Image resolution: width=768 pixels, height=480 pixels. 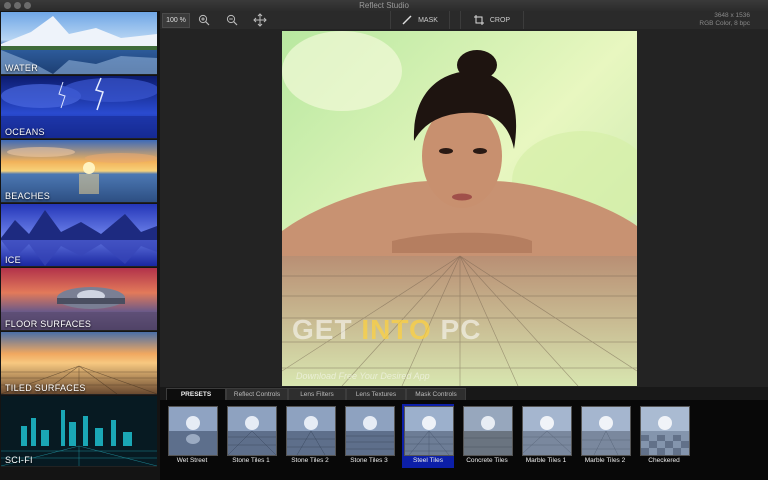 I want to click on category-label: ICE, so click(x=13, y=260).